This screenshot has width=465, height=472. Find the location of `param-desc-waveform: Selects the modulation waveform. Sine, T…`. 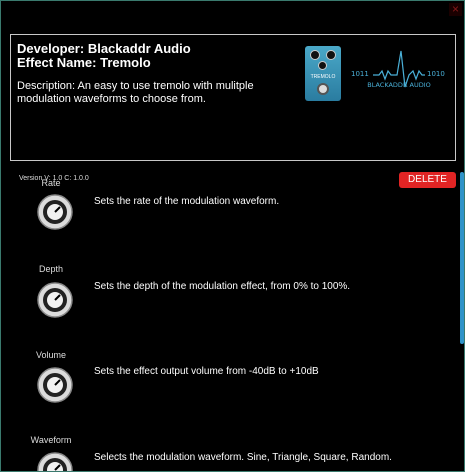

param-desc-waveform: Selects the modulation waveform. Sine, T… is located at coordinates (243, 457).